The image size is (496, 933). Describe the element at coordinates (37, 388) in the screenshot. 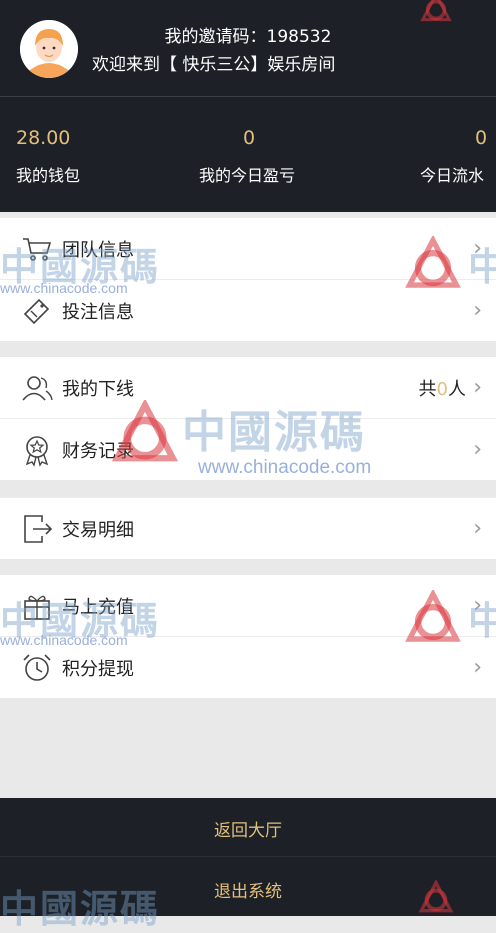

I see `users-icon` at that location.